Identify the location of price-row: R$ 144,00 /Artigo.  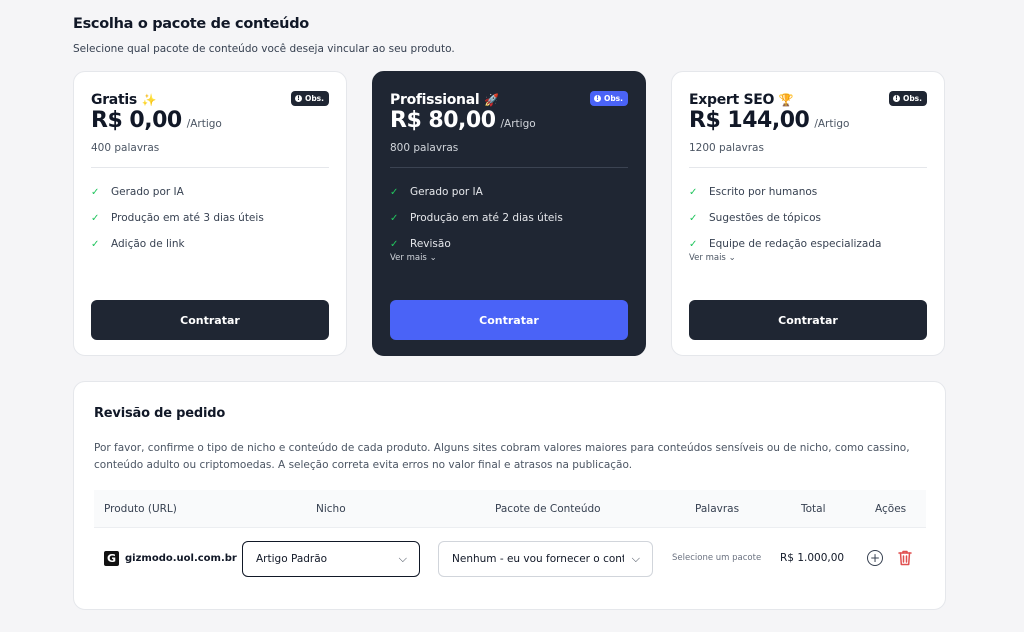
(769, 120).